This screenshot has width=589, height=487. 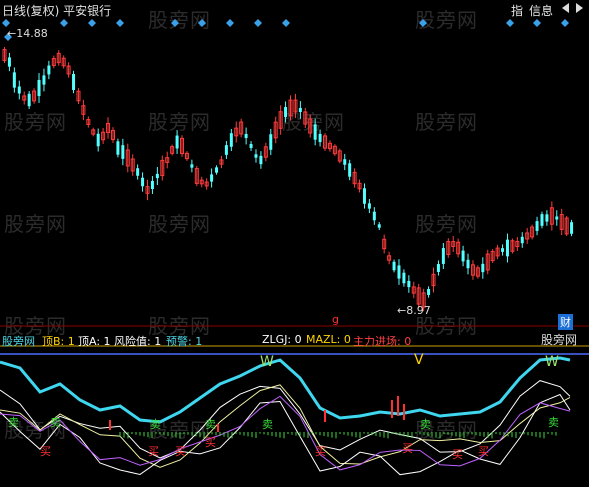 What do you see at coordinates (58, 341) in the screenshot?
I see `ding-b-value: 顶B: 1` at bounding box center [58, 341].